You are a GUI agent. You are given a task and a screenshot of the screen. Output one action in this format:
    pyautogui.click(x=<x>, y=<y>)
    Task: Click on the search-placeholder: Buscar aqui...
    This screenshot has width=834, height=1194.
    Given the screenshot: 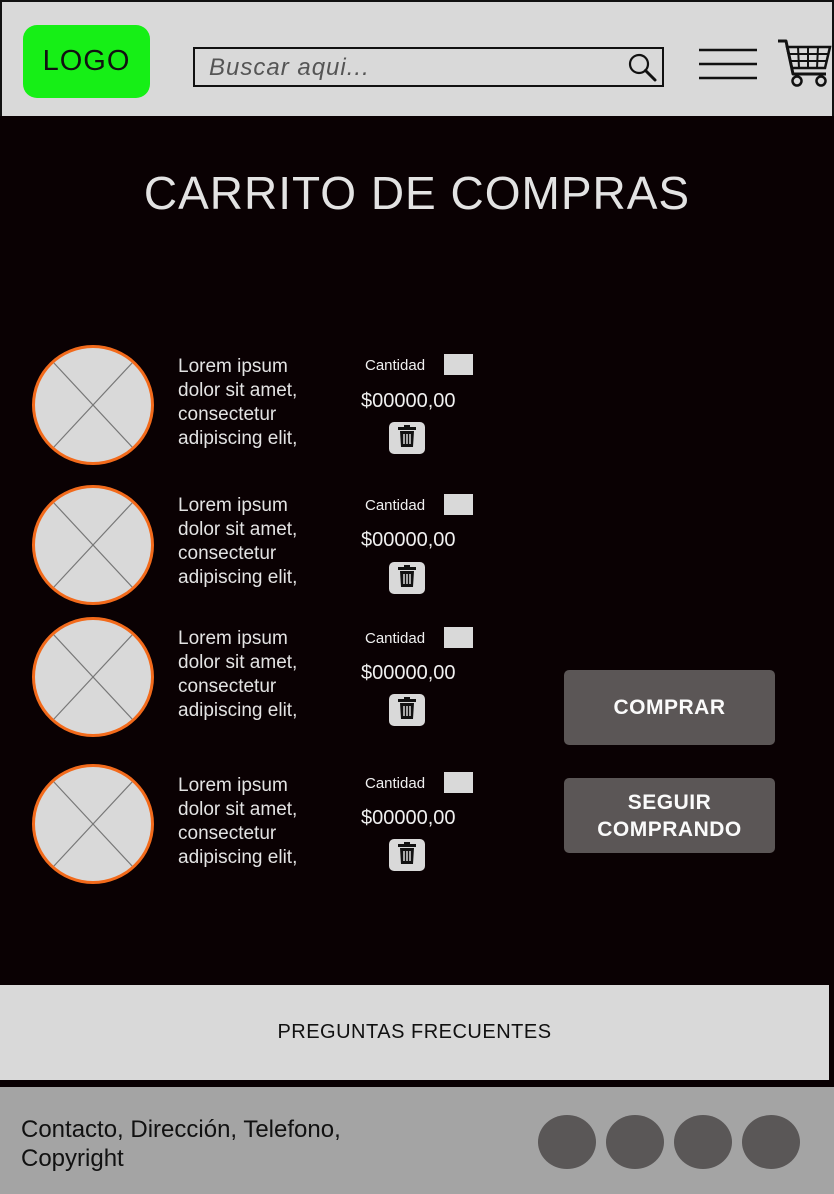 What is the action you would take?
    pyautogui.click(x=289, y=67)
    